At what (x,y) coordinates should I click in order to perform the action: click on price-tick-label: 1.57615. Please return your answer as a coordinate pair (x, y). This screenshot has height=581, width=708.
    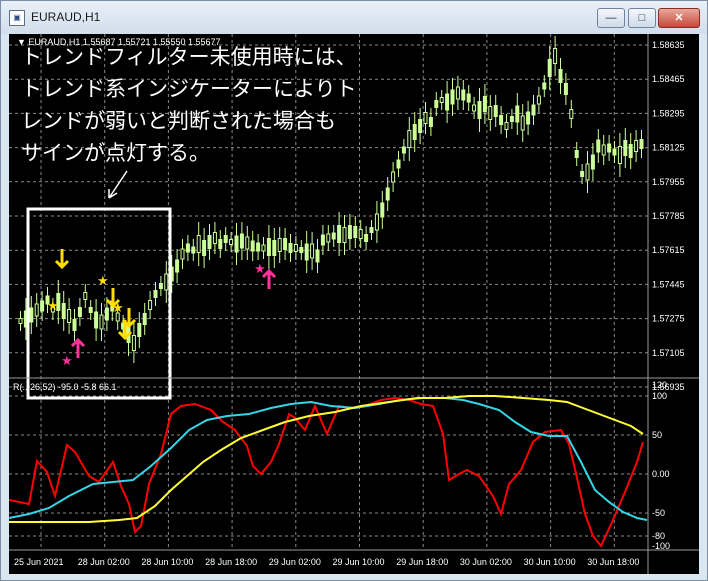
    Looking at the image, I should click on (668, 250).